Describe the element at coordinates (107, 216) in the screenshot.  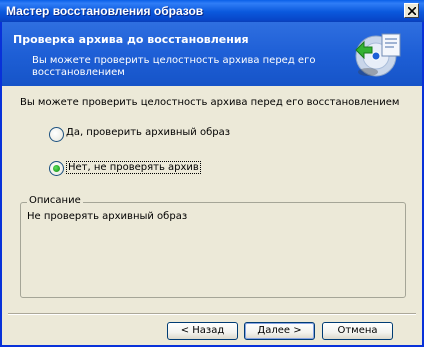
I see `description-text: Не проверять архивный образ` at that location.